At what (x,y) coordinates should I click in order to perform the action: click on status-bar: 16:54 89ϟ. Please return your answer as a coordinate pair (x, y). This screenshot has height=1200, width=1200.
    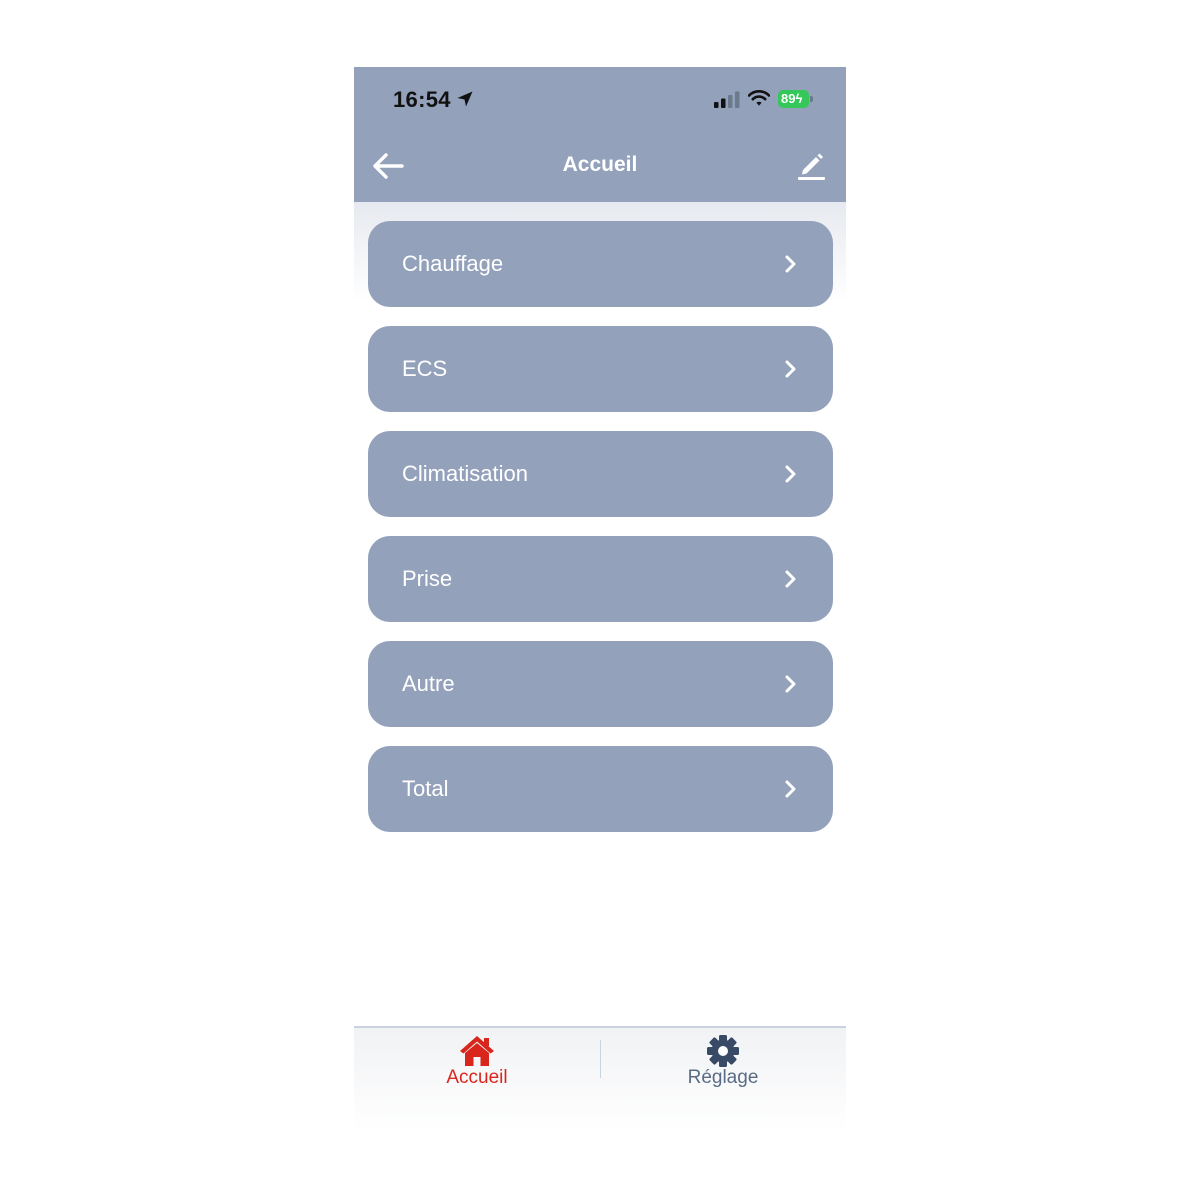
    Looking at the image, I should click on (600, 100).